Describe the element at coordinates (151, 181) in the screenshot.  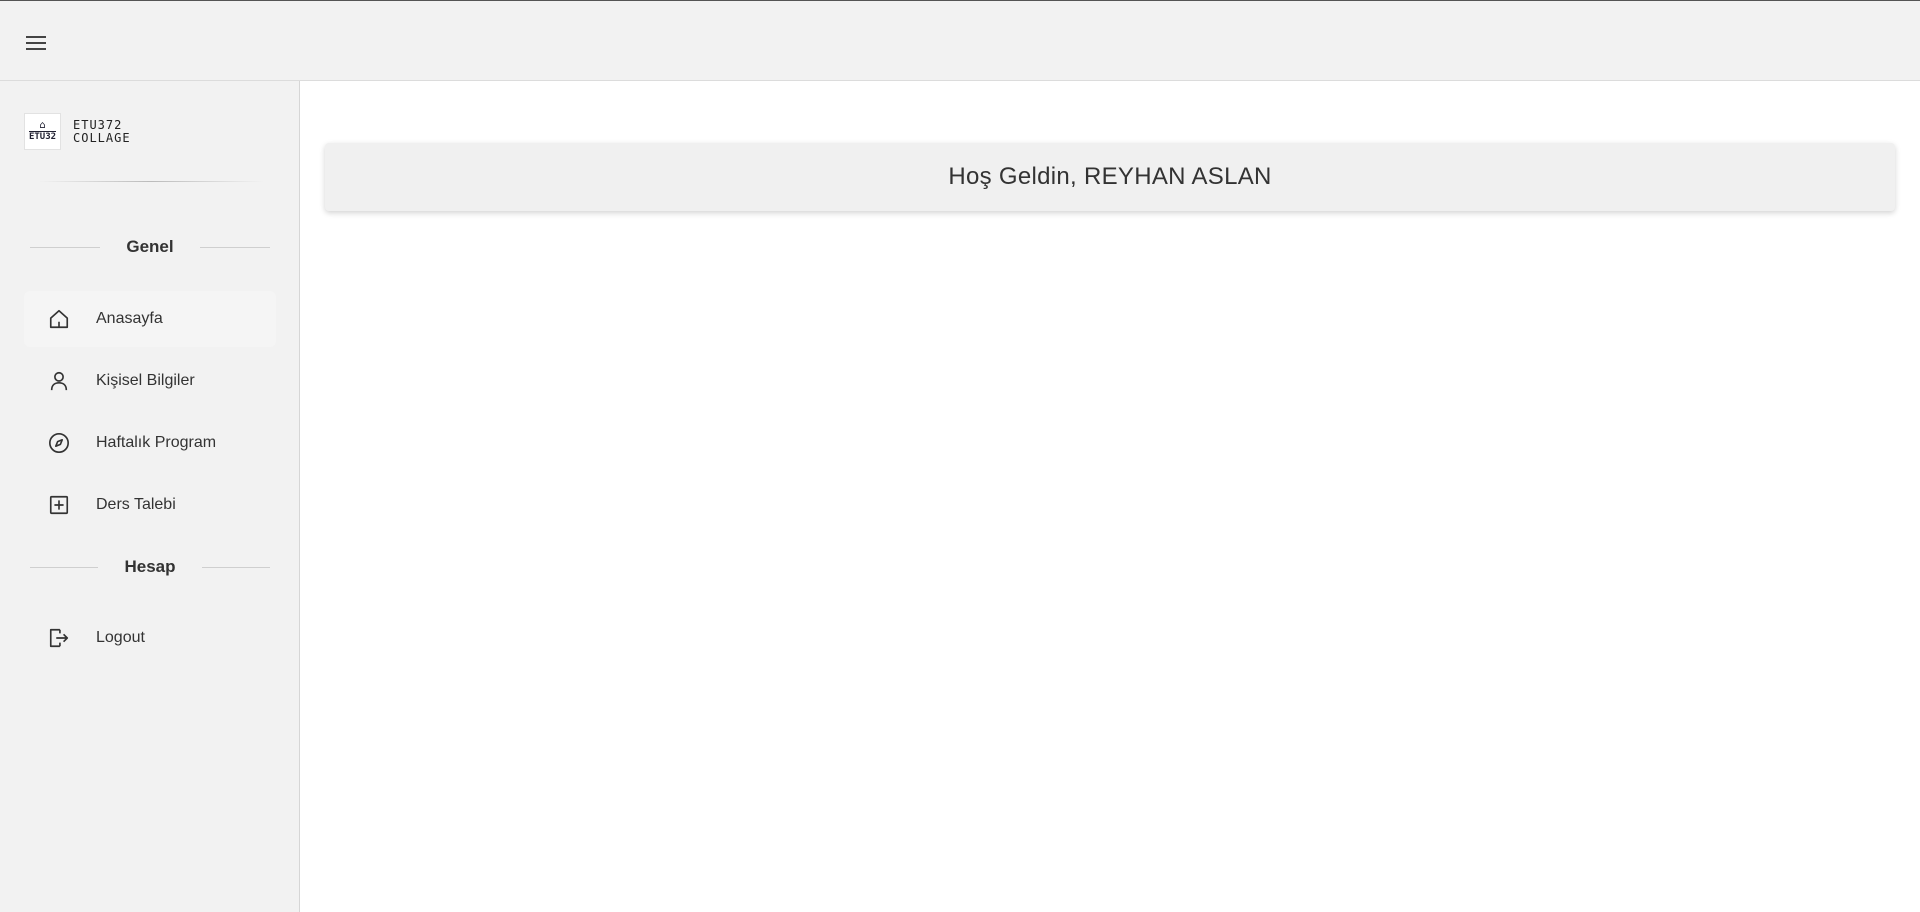
I see `brand-divider` at that location.